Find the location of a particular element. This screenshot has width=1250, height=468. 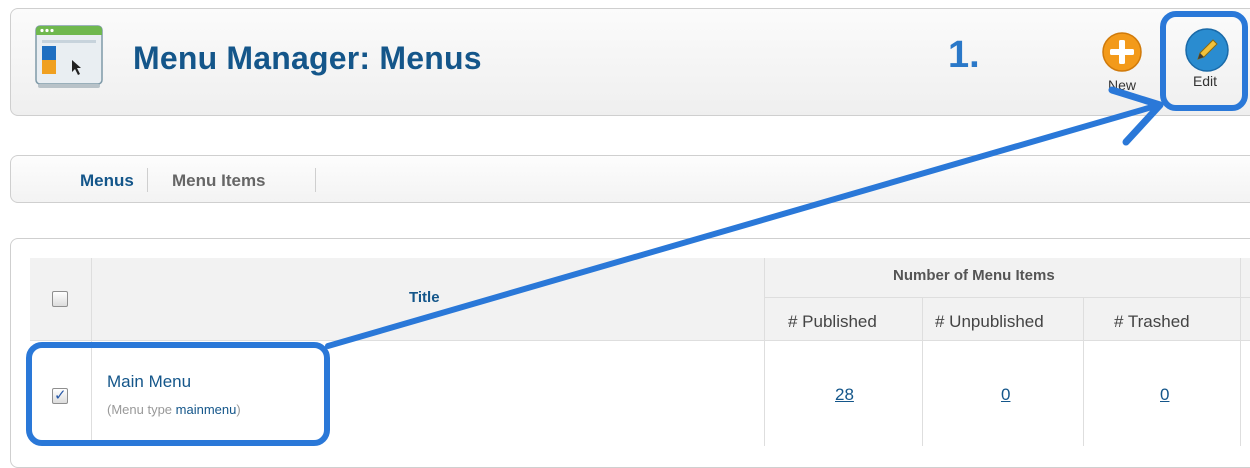

title-column-header: Title is located at coordinates (424, 297).